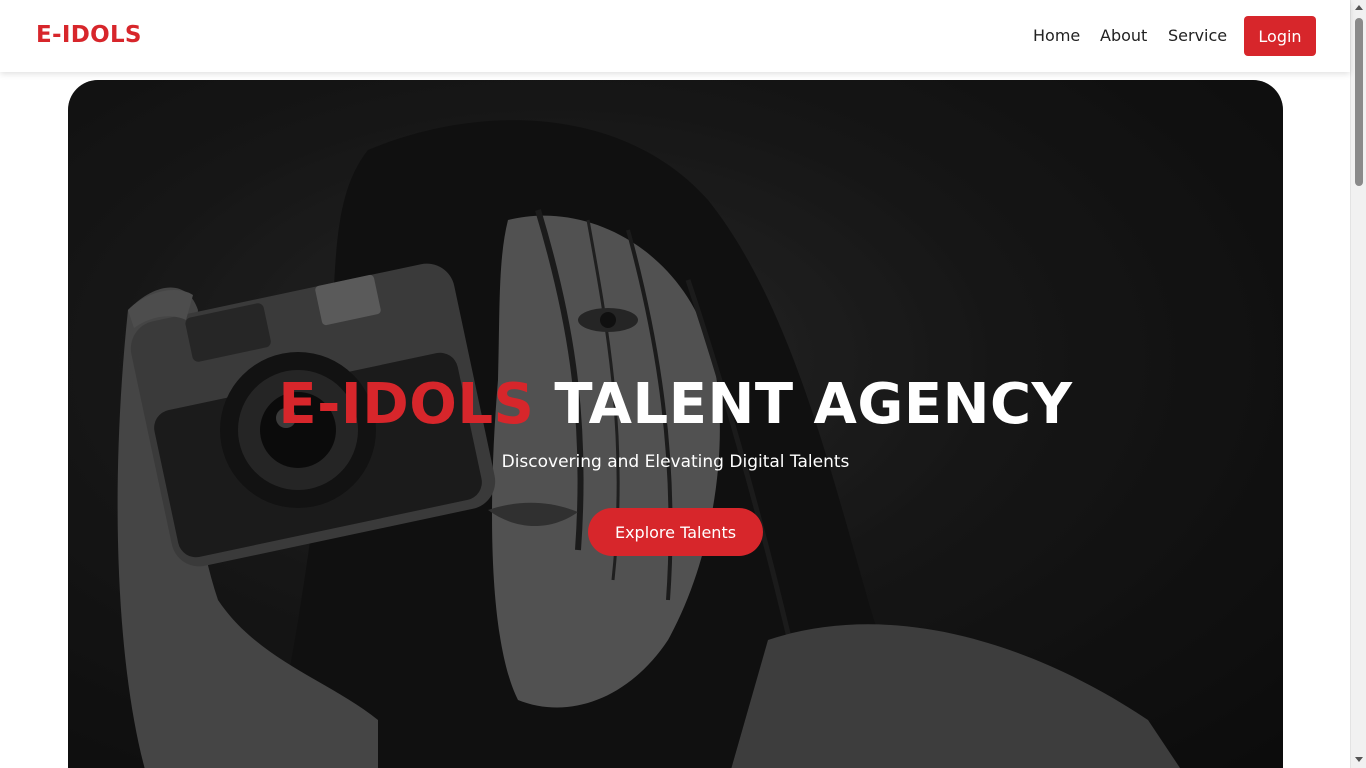 The image size is (1366, 768). What do you see at coordinates (406, 404) in the screenshot?
I see `hero-title-accent: E-IDOLS` at bounding box center [406, 404].